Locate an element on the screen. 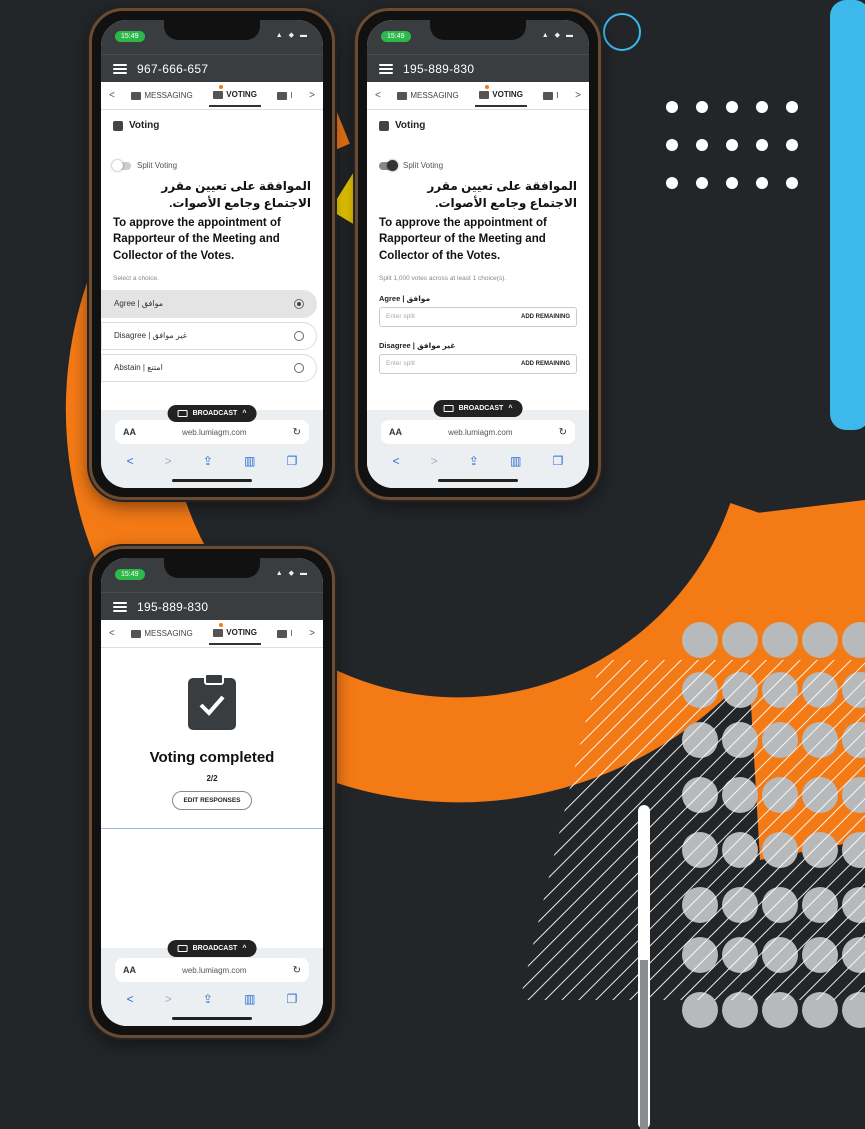 The height and width of the screenshot is (1129, 865). tab-bar: < MESSAGING VOTING I > is located at coordinates (478, 96).